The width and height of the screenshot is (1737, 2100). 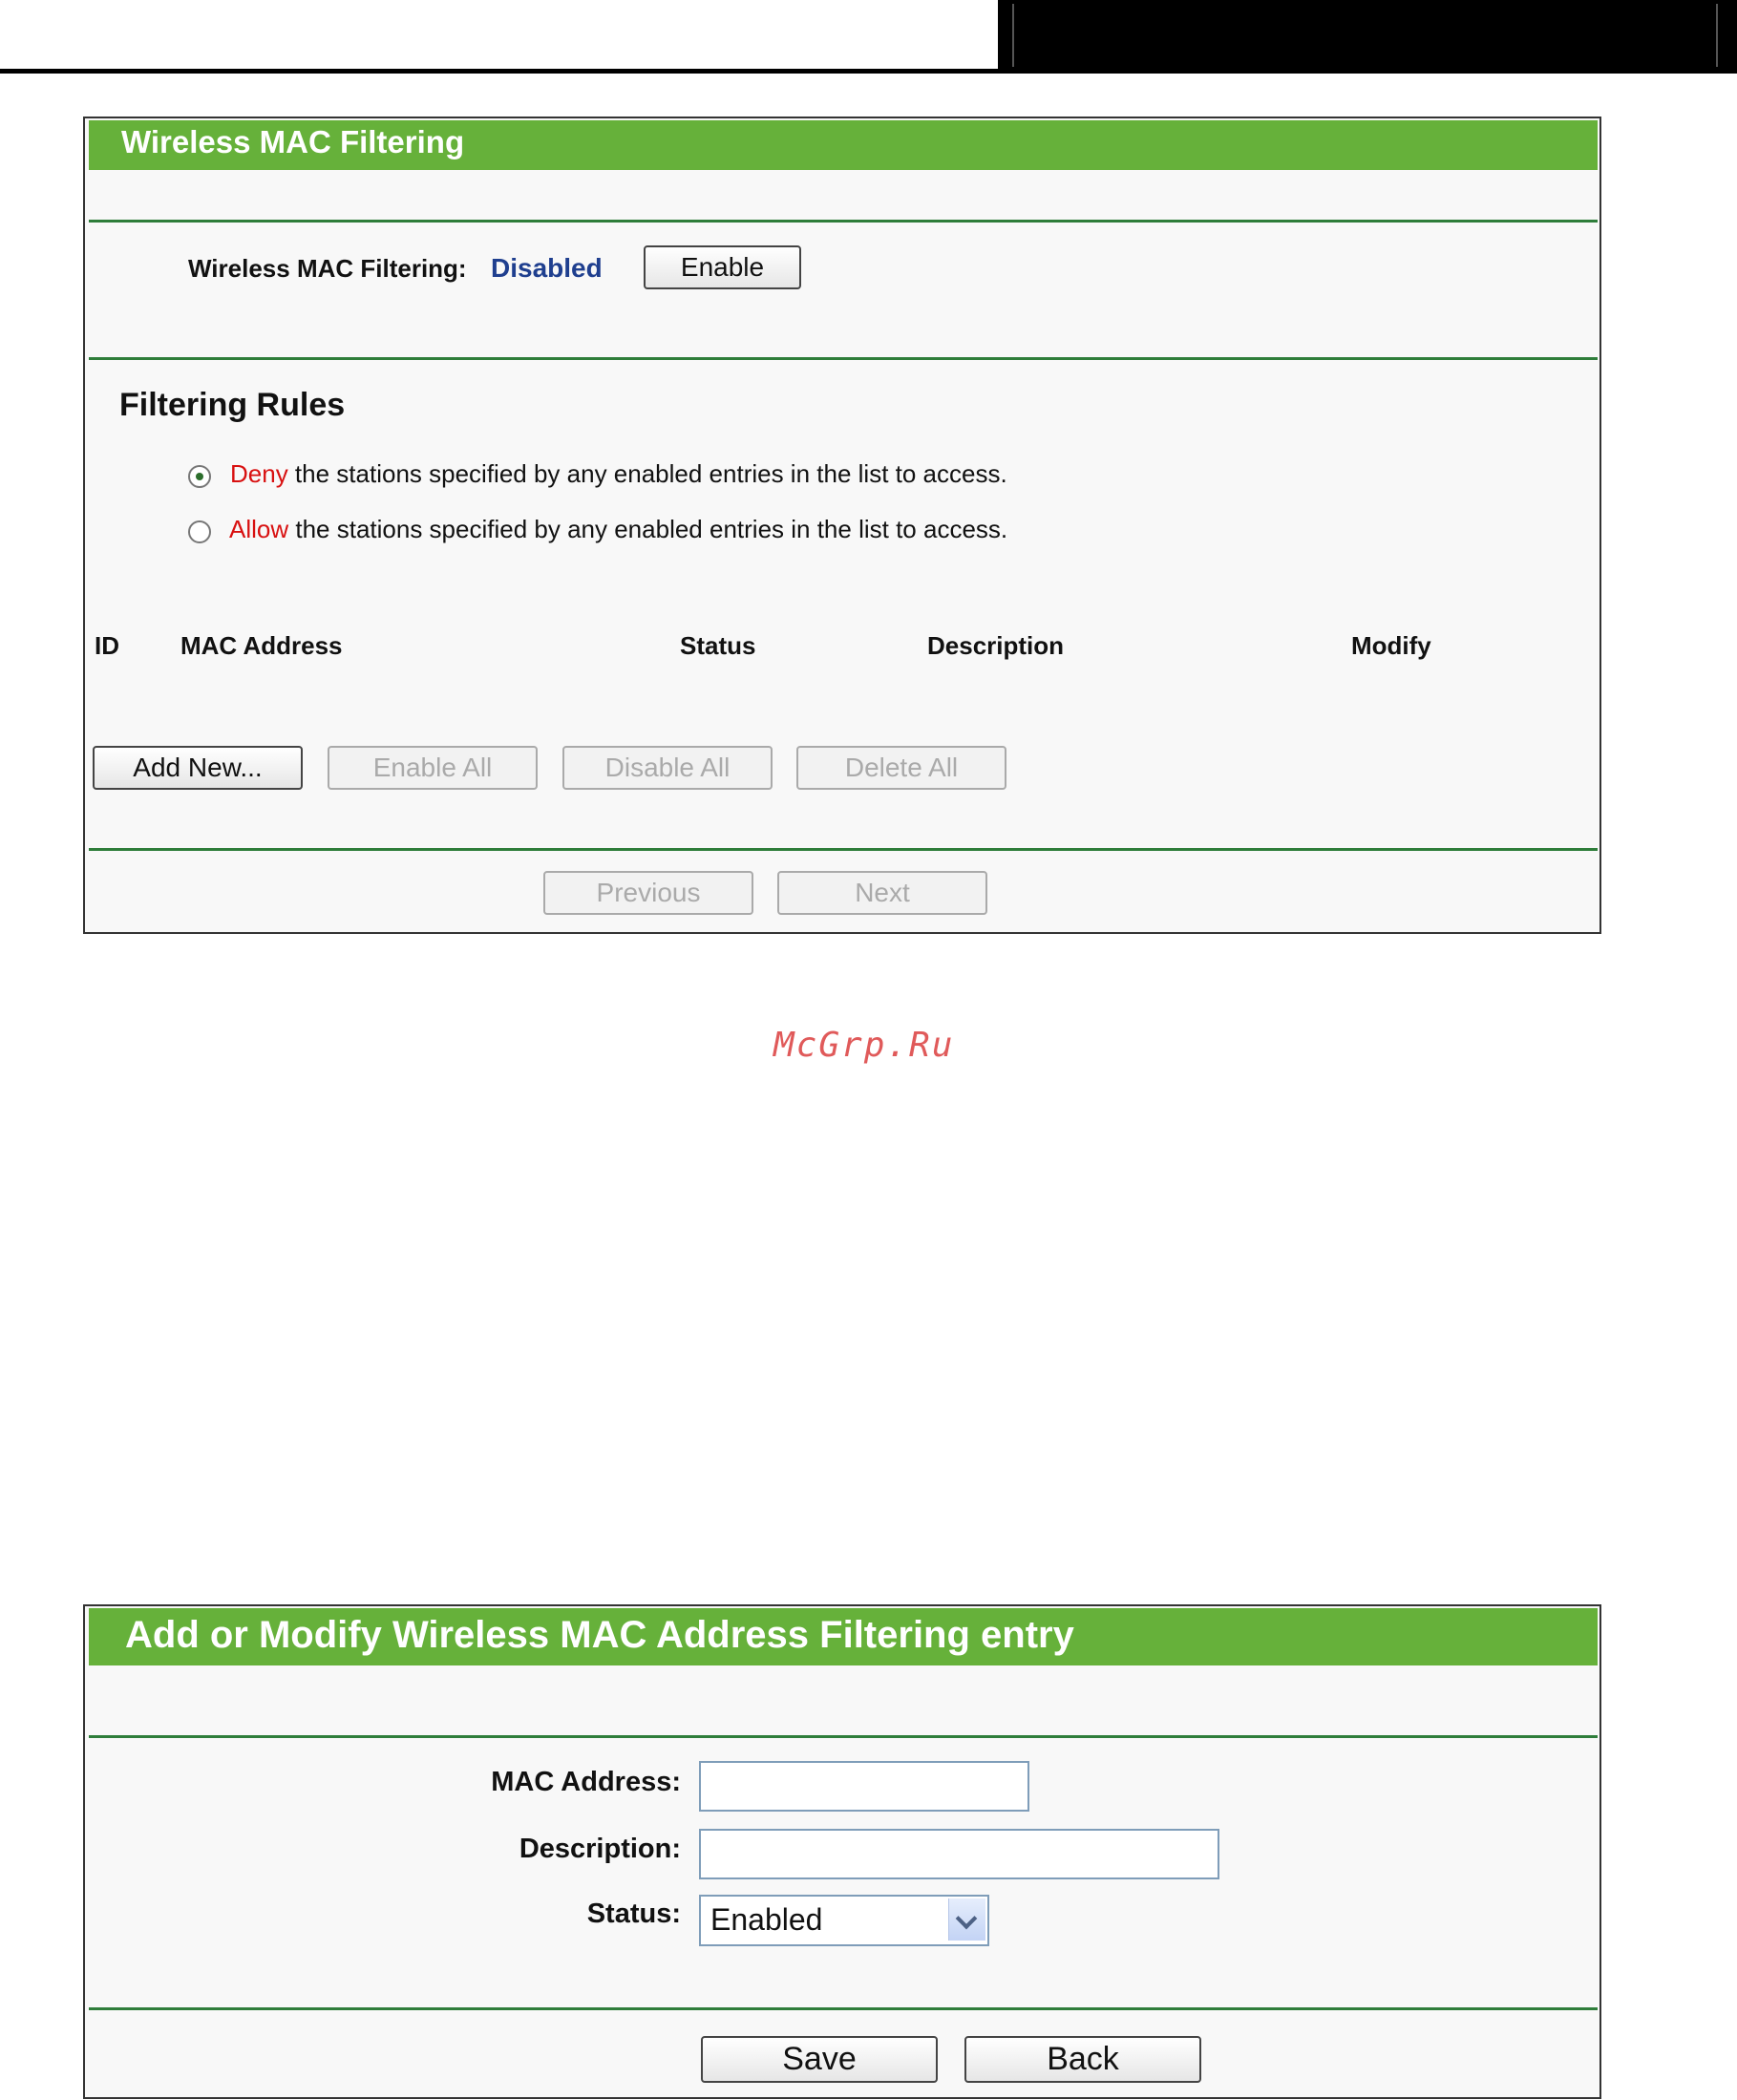 I want to click on delete-all-button: Delete All, so click(x=901, y=768).